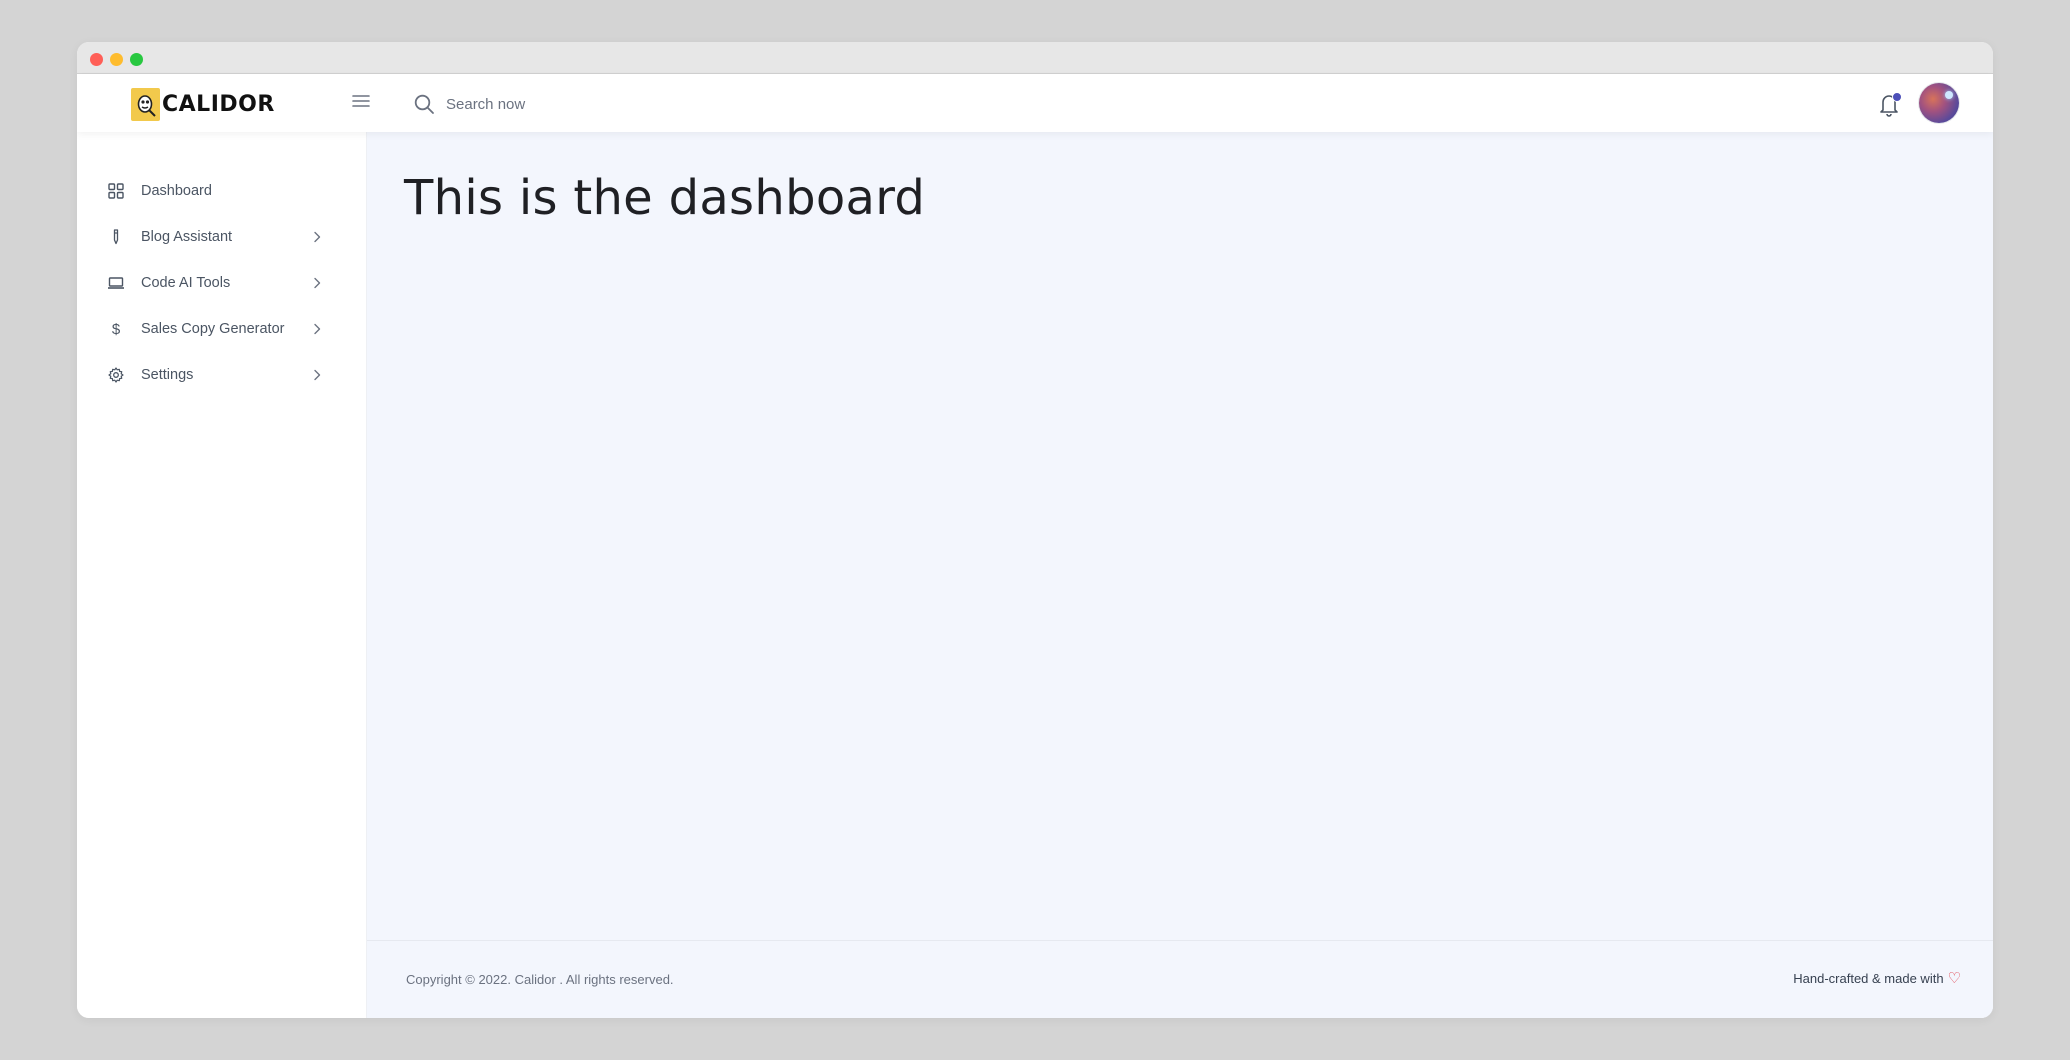  Describe the element at coordinates (221, 191) in the screenshot. I see `sidebar-item-dashboard: Dashboard` at that location.